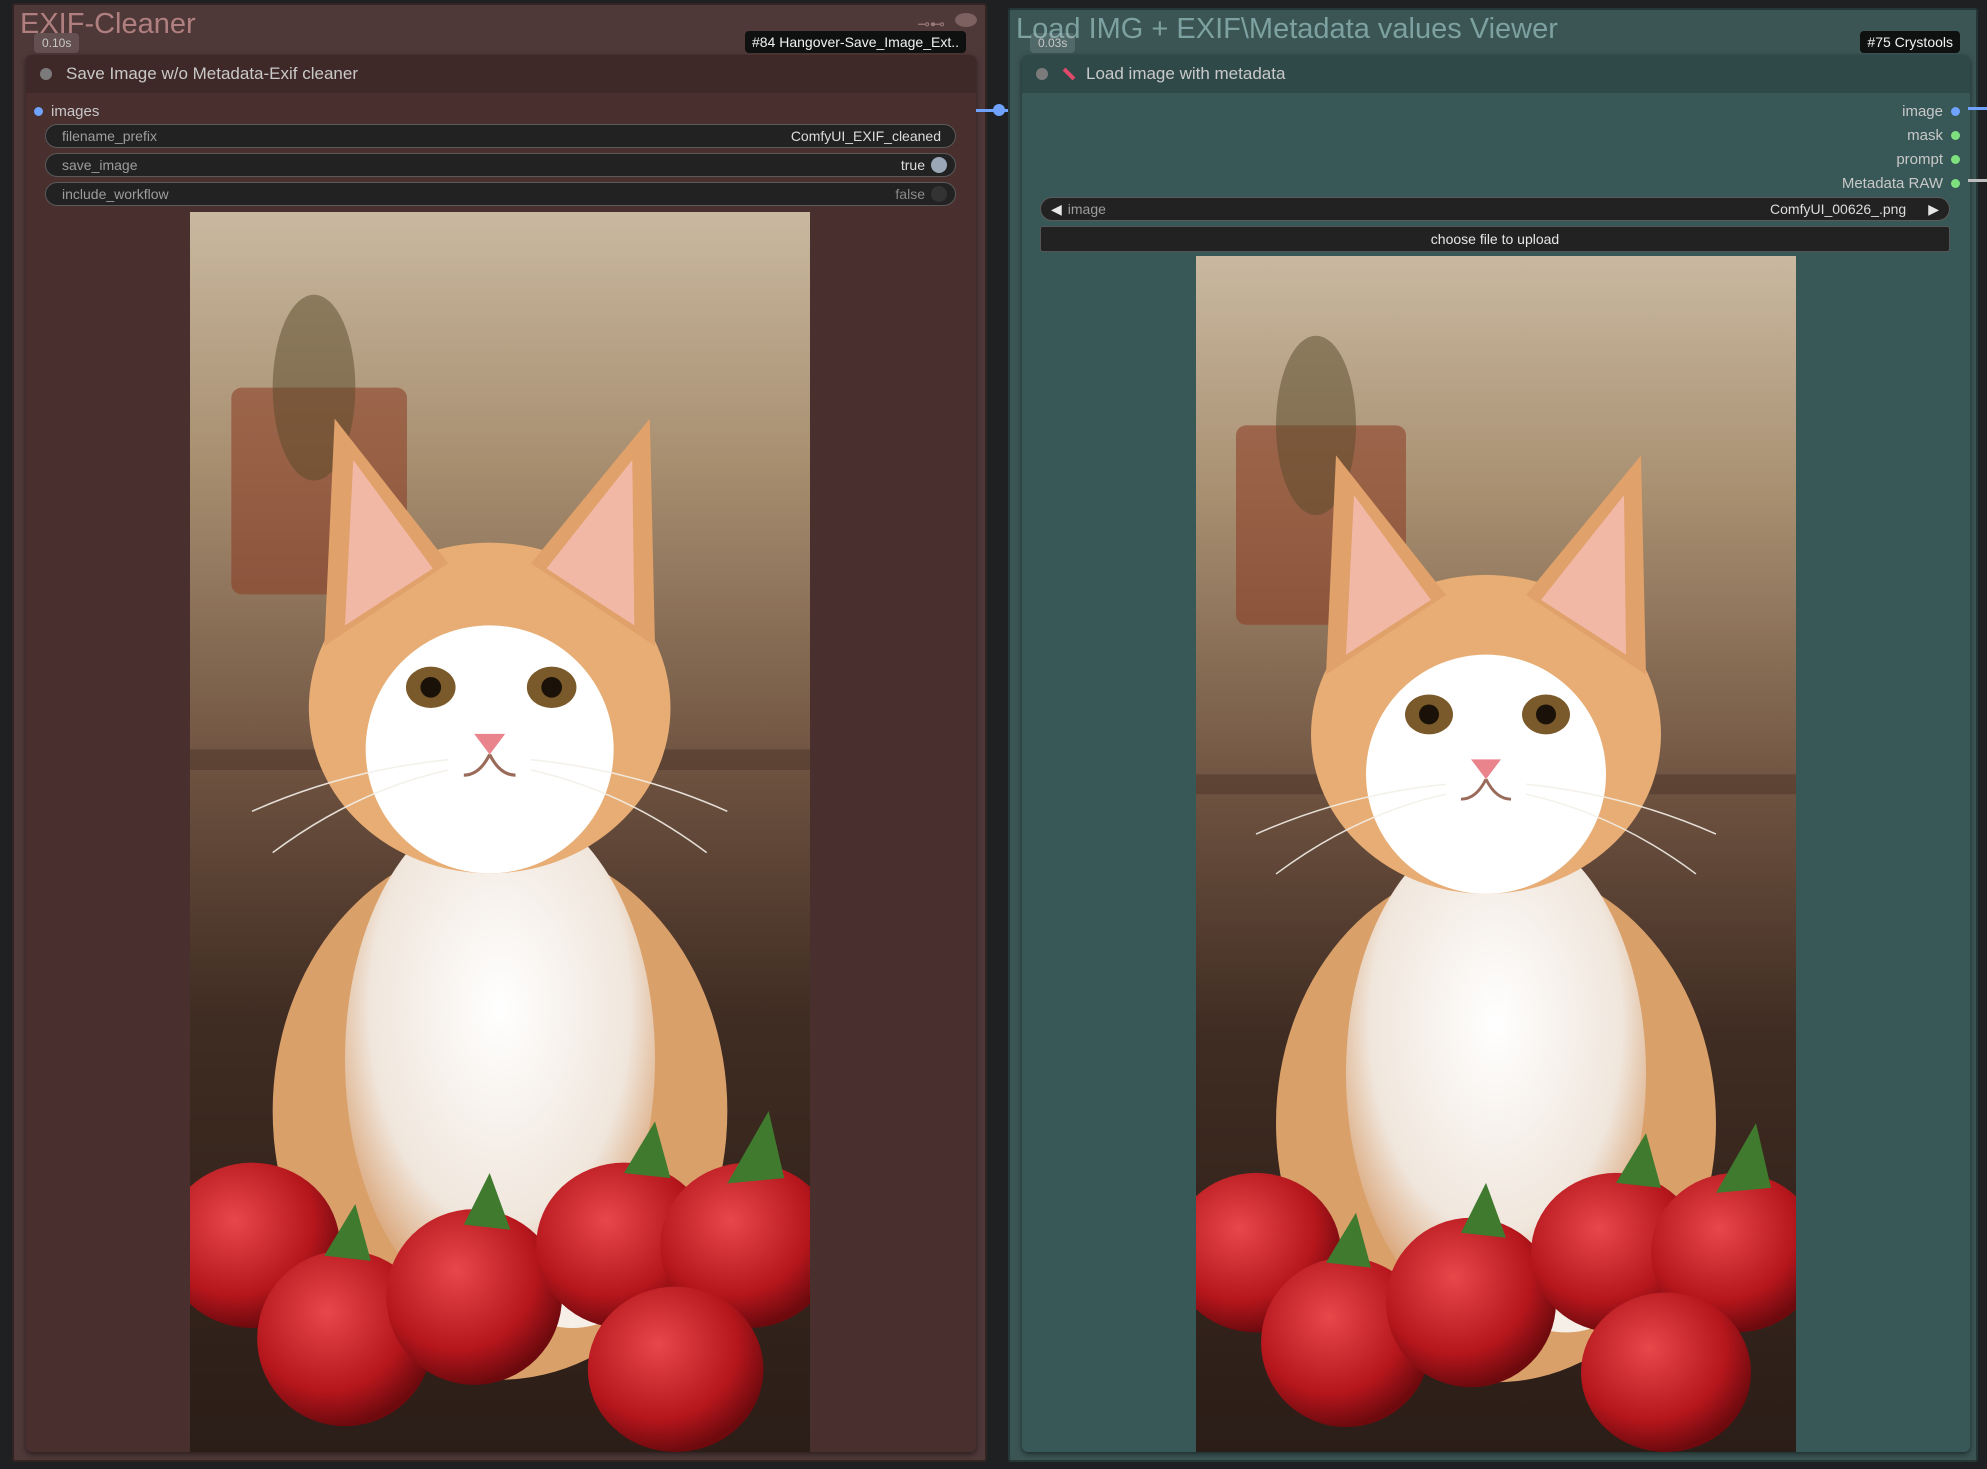 The height and width of the screenshot is (1469, 1987). What do you see at coordinates (1933, 209) in the screenshot?
I see `arrow-right-icon: ▶` at bounding box center [1933, 209].